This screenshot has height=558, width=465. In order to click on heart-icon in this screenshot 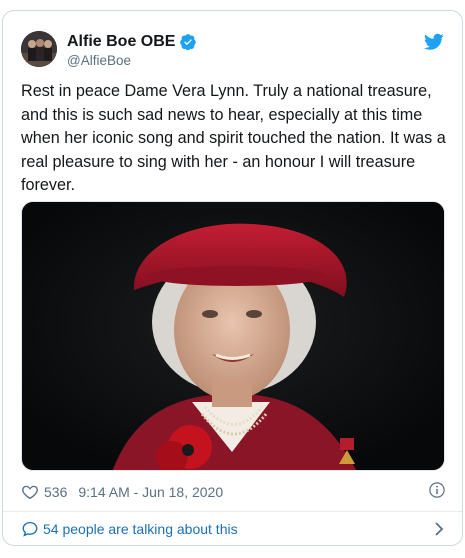, I will do `click(30, 492)`.